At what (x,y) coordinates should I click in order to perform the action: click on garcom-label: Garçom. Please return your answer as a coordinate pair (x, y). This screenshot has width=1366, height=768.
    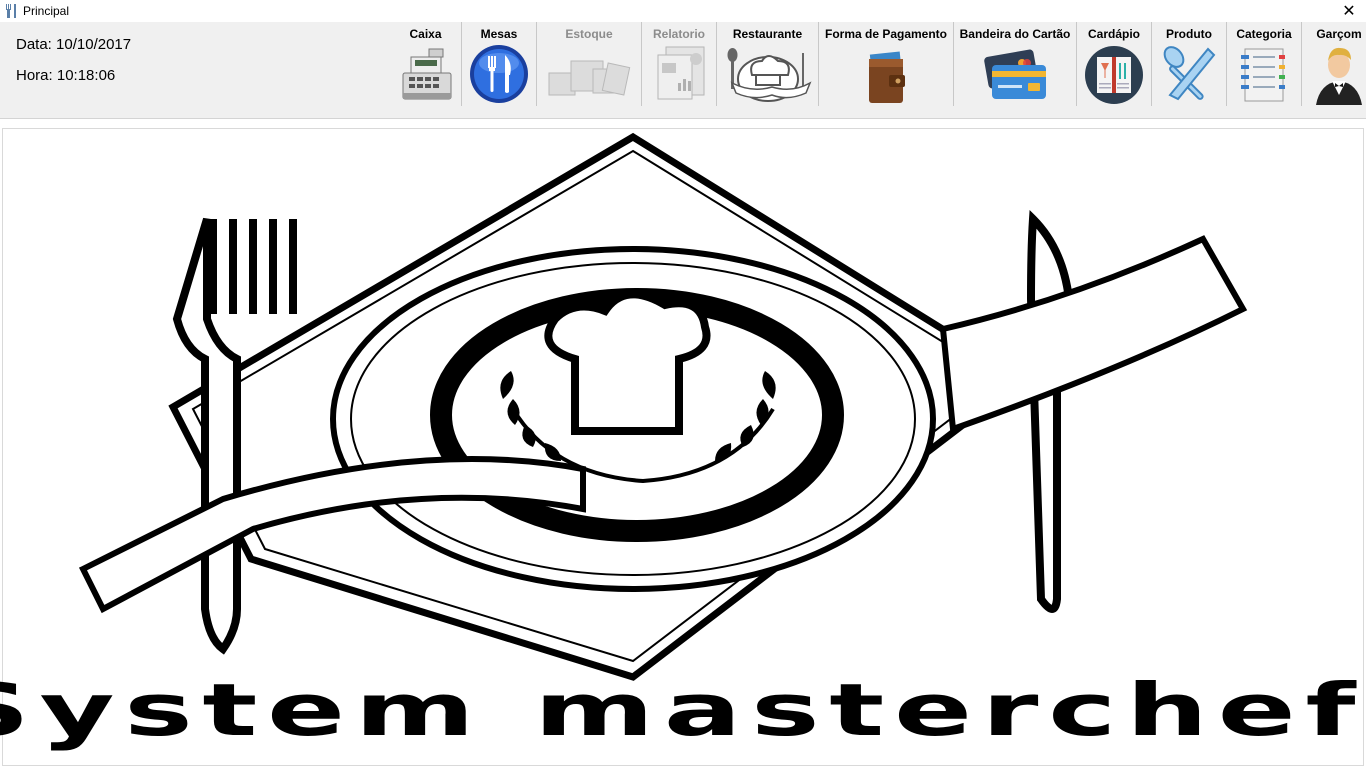
    Looking at the image, I should click on (1339, 34).